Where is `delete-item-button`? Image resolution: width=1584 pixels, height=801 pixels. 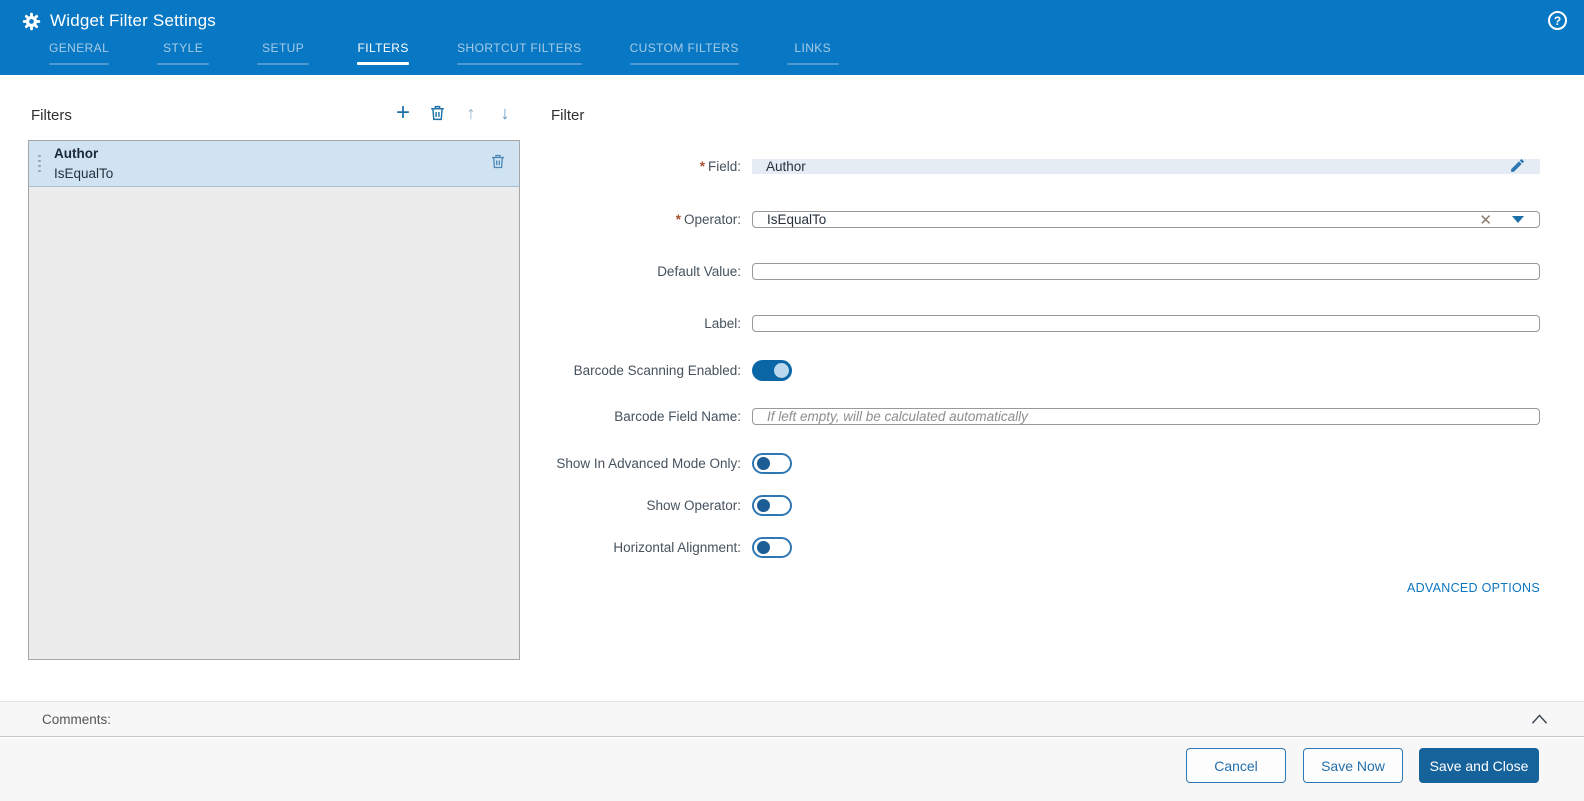 delete-item-button is located at coordinates (498, 164).